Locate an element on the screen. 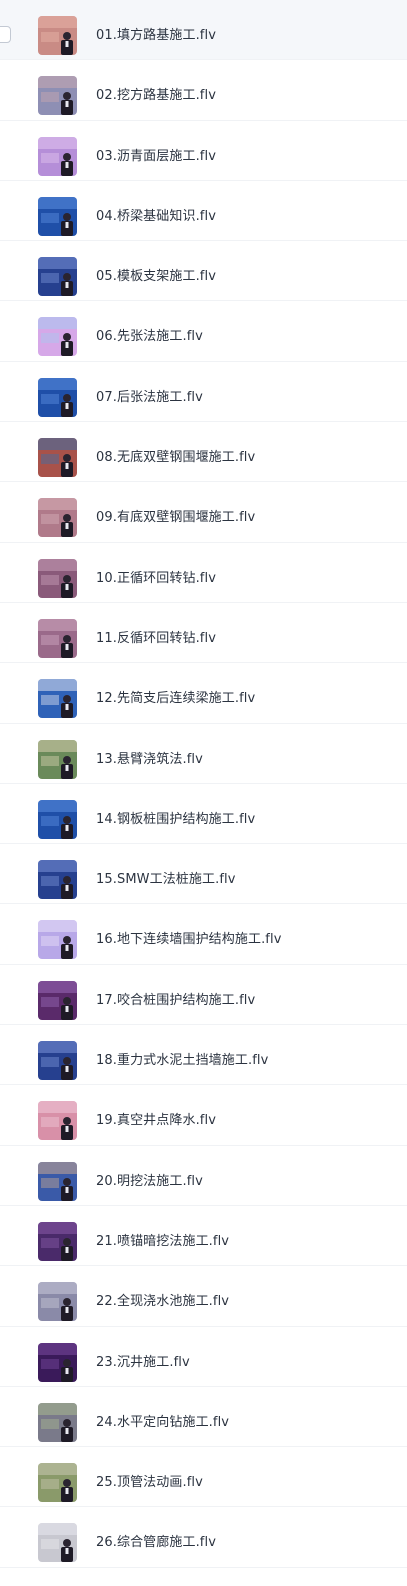 This screenshot has width=407, height=1586. file-name: 05.模板支架施工.flv is located at coordinates (156, 277).